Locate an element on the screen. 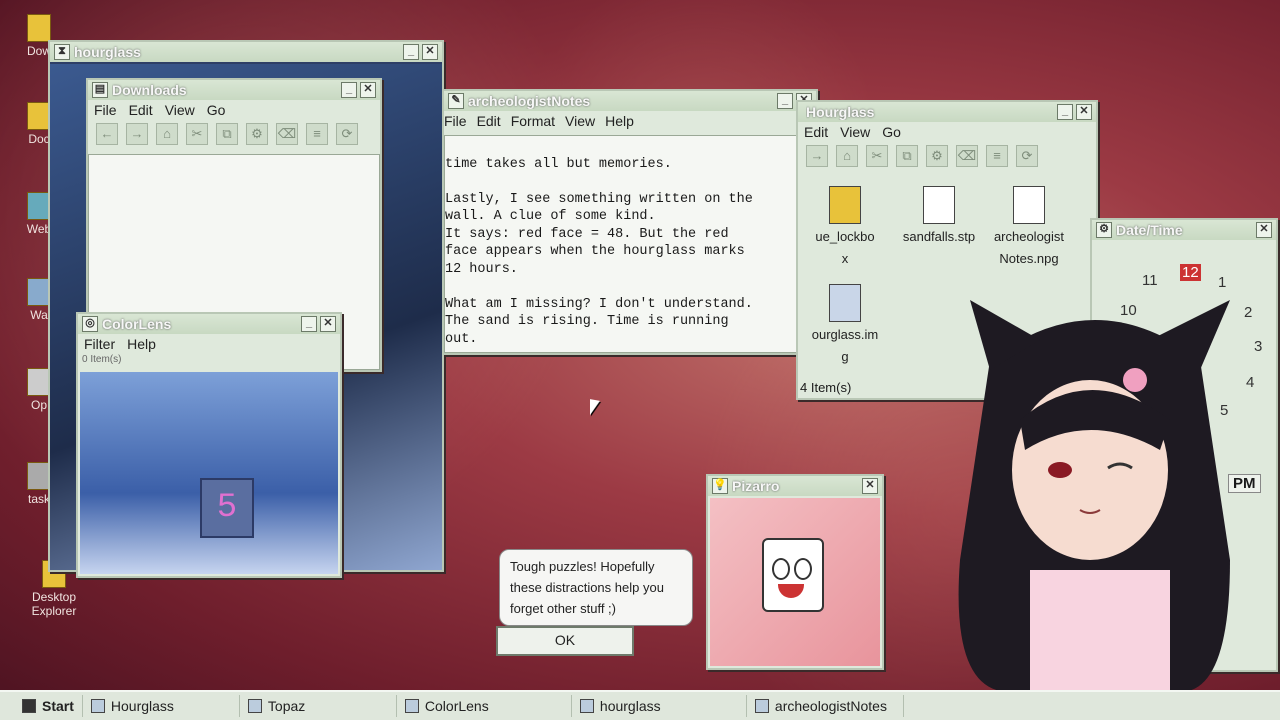 The width and height of the screenshot is (1280, 720). datetime-titlebar: ⚙ Date/Time ✕ is located at coordinates (1184, 230).